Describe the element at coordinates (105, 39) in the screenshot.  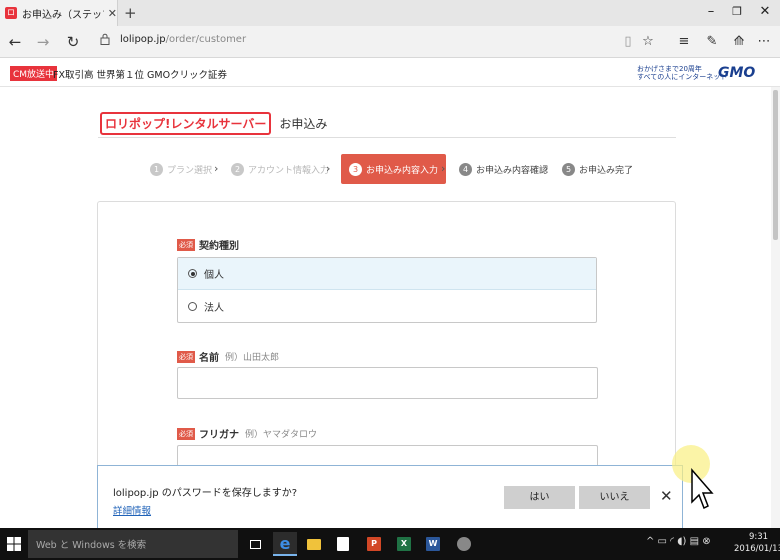
I see `lock-icon` at that location.